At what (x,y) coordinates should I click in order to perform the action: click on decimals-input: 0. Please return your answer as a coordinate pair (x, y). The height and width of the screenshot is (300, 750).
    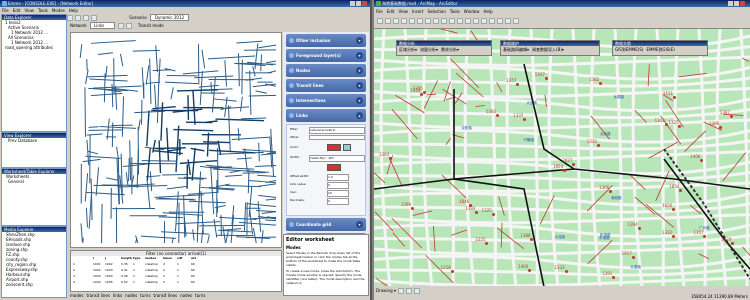
    Looking at the image, I should click on (338, 201).